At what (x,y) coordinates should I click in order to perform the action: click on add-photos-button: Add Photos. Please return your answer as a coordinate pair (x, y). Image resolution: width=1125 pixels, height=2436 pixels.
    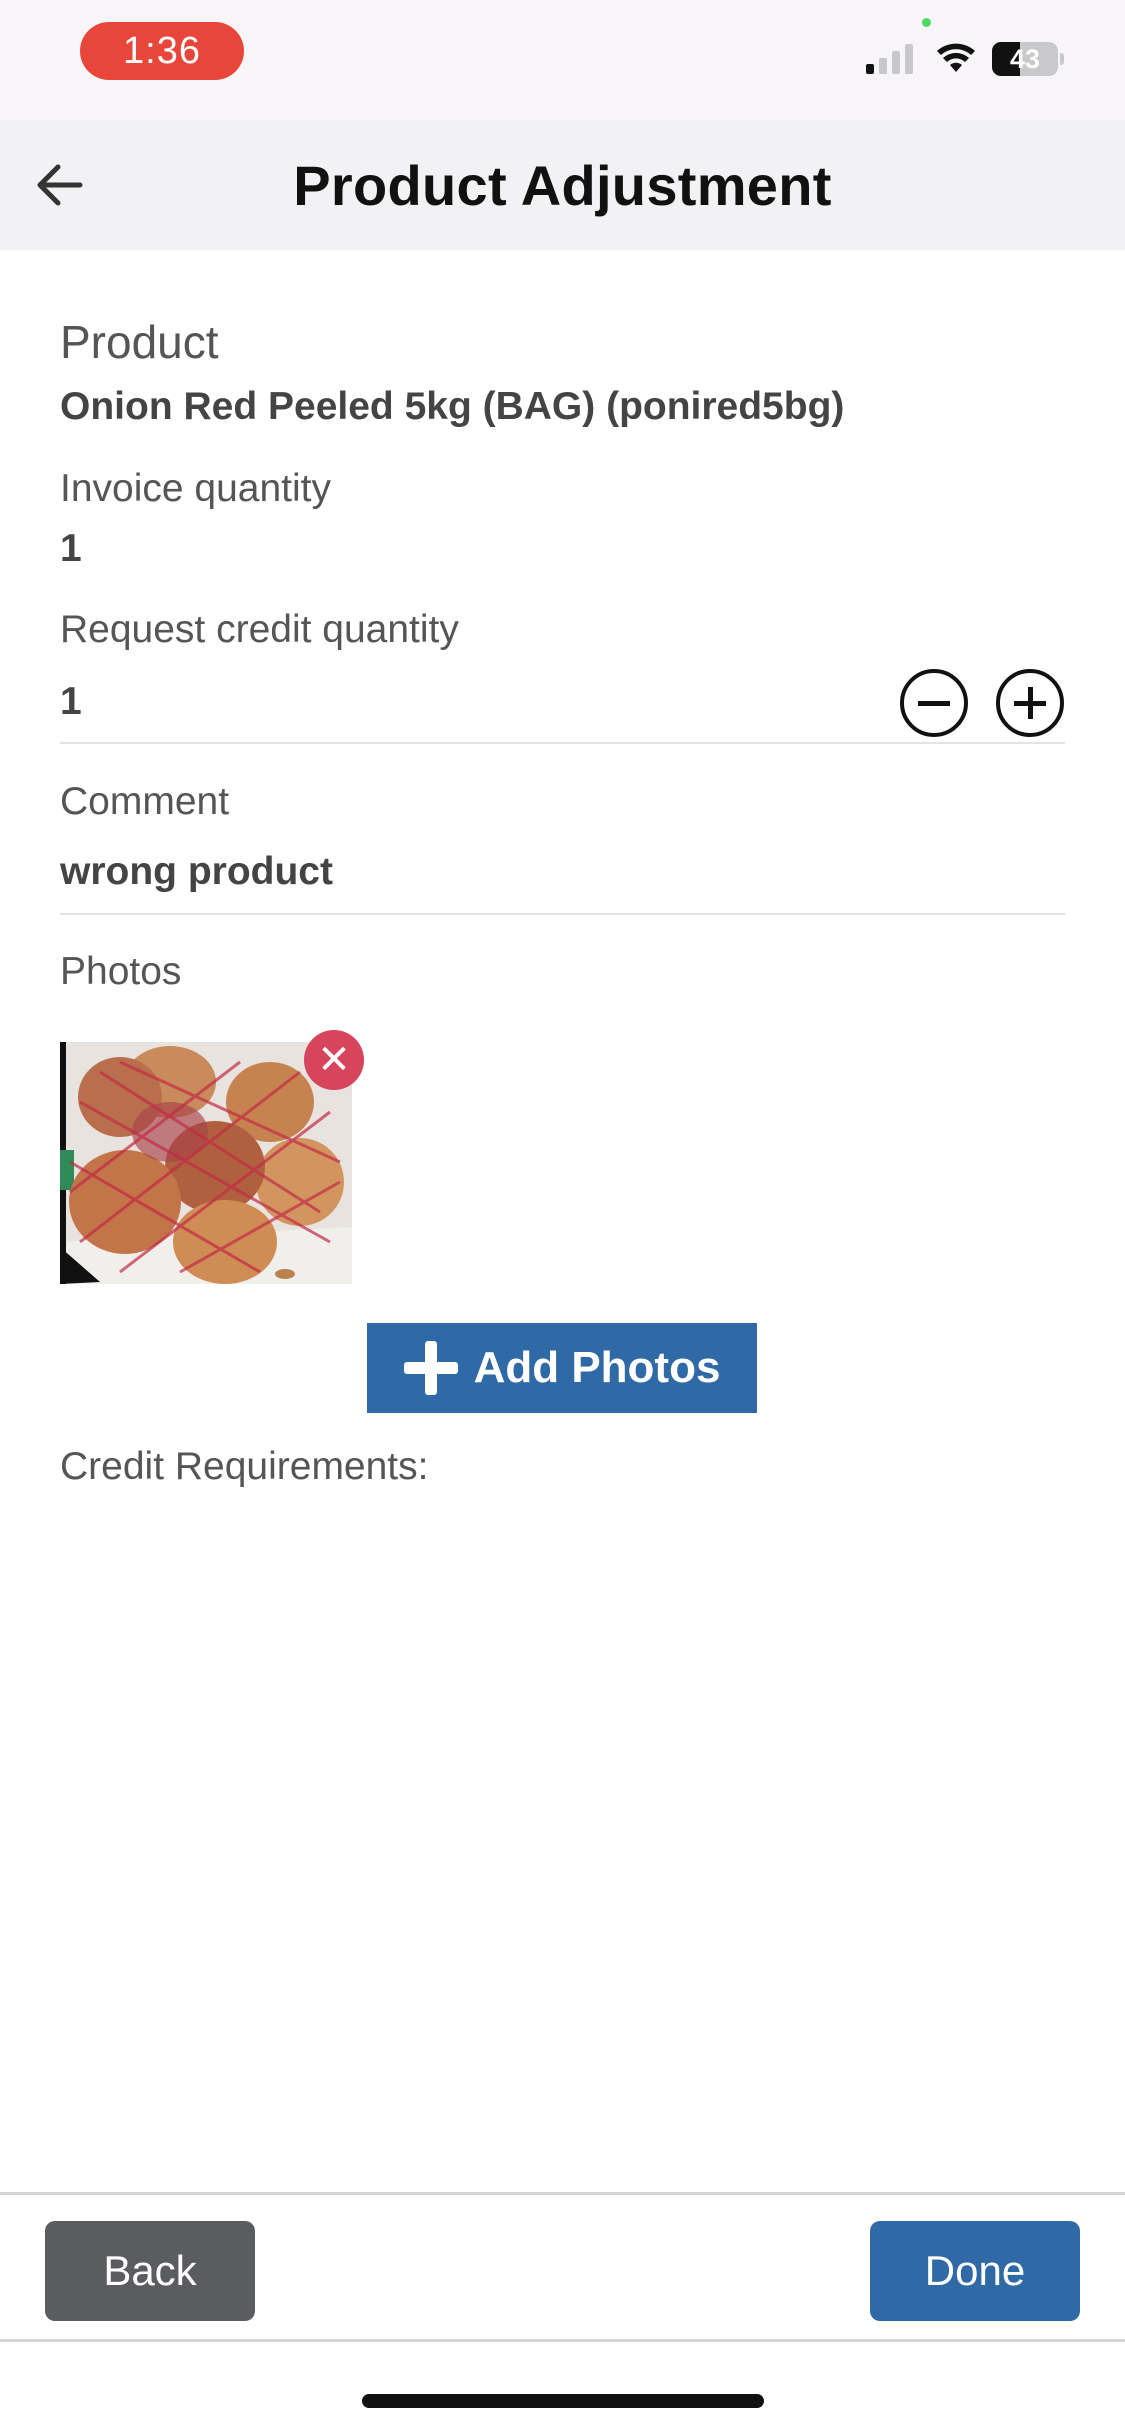
    Looking at the image, I should click on (562, 1368).